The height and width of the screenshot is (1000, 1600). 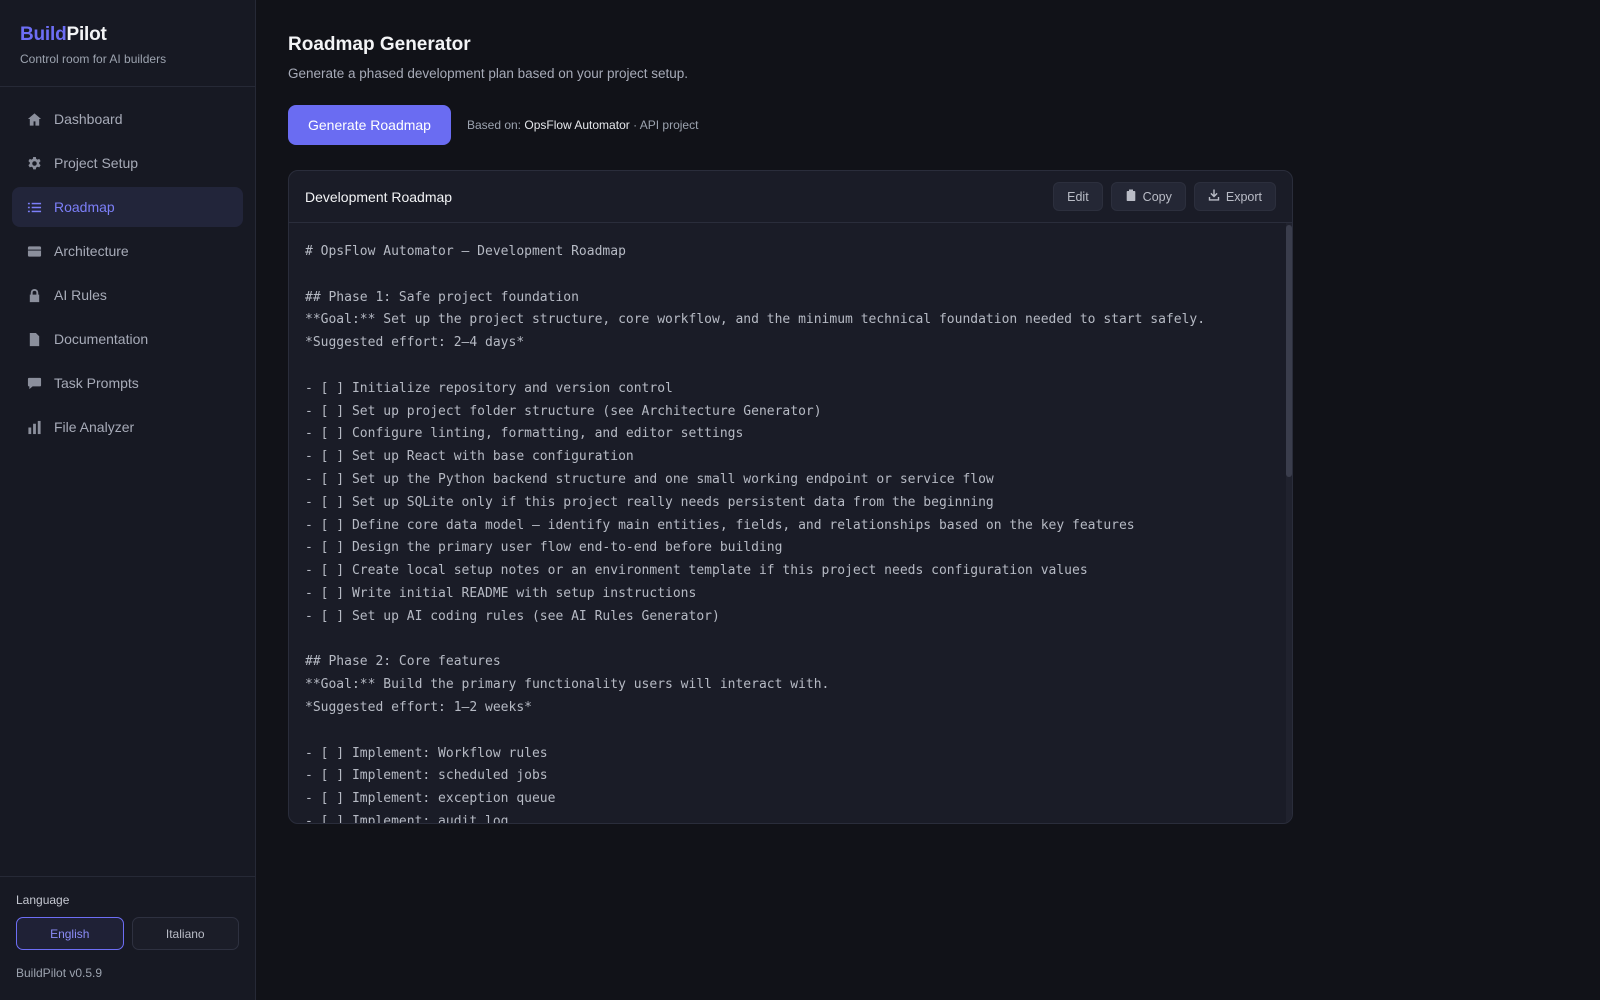 I want to click on copy-button: Copy, so click(x=1148, y=196).